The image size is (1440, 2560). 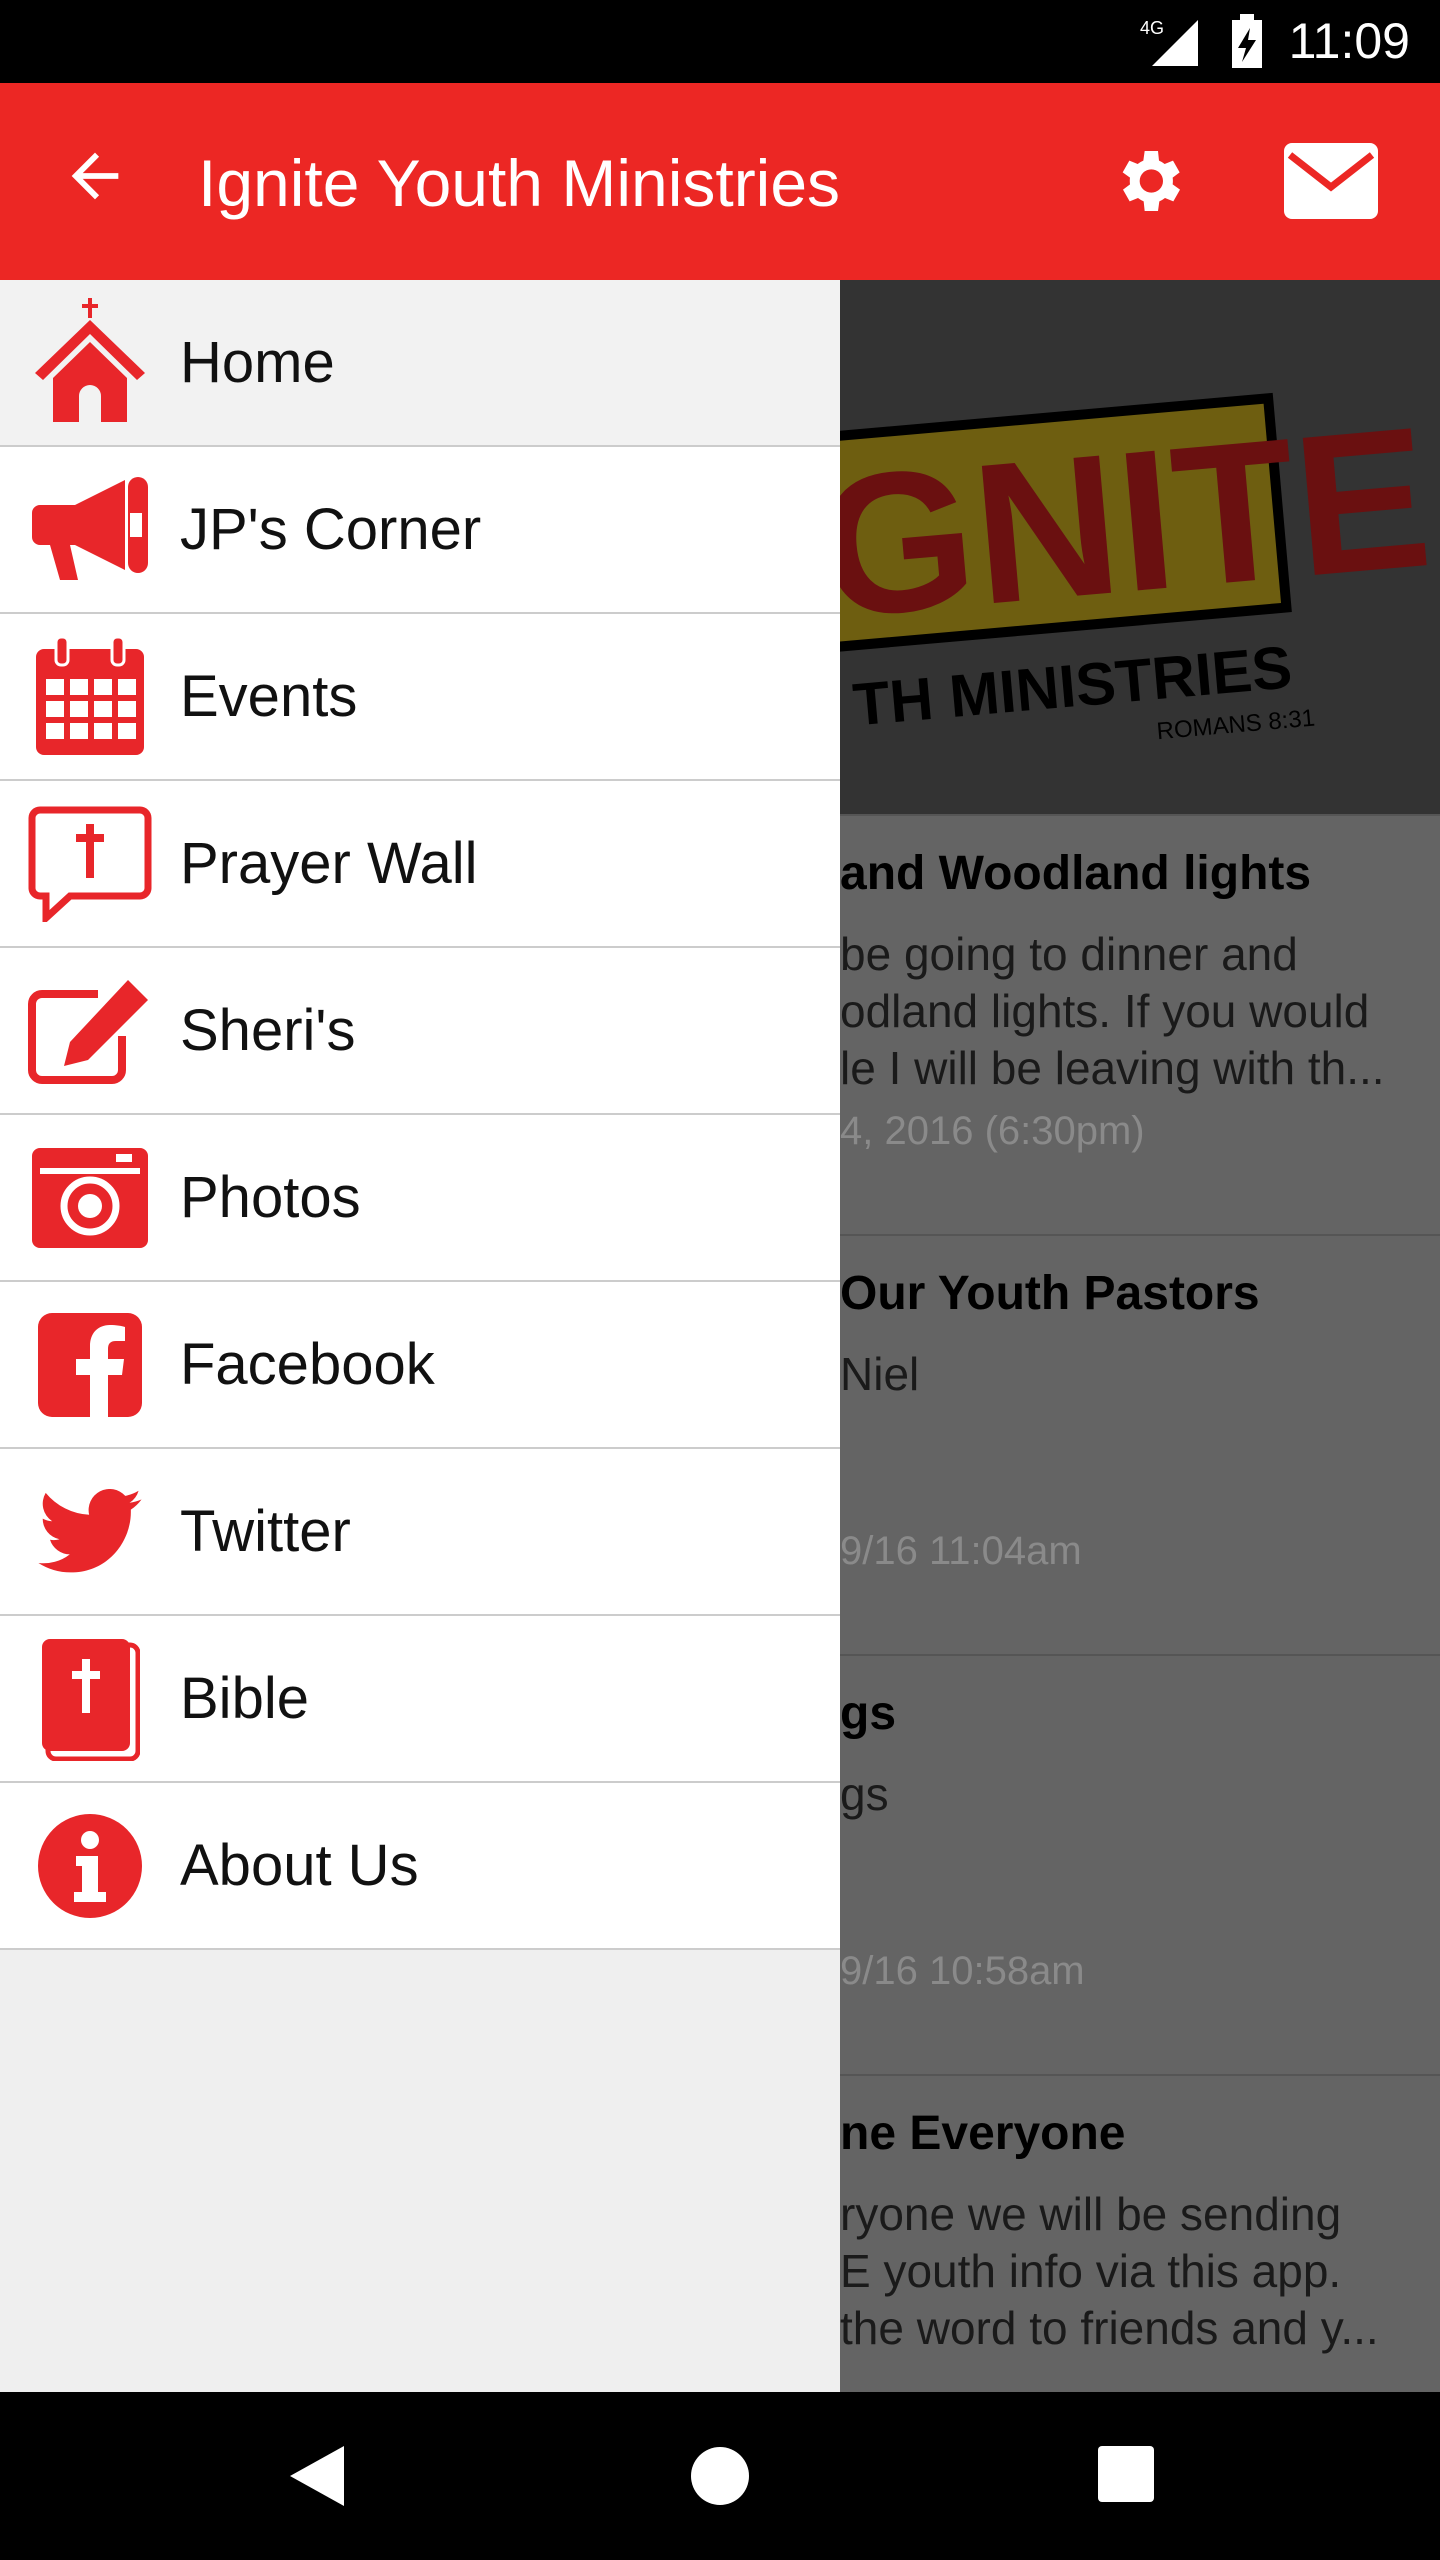 What do you see at coordinates (420, 1031) in the screenshot?
I see `drawer-item-sheris: Sheri's` at bounding box center [420, 1031].